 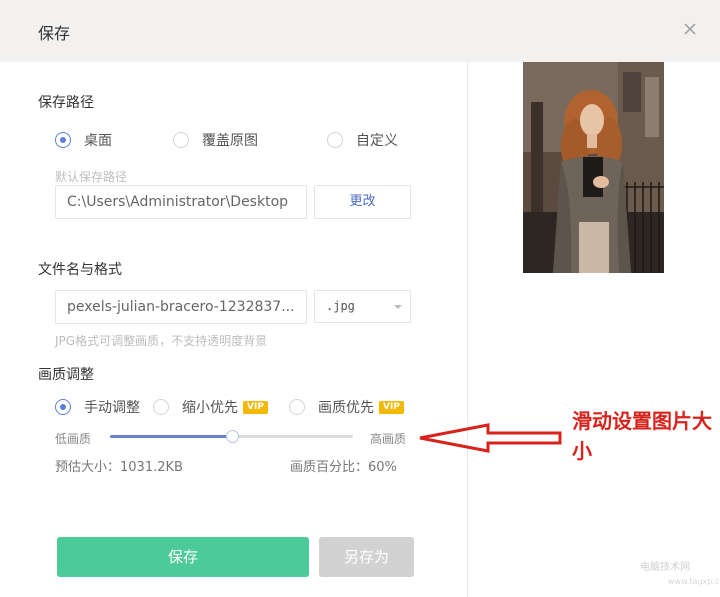 I want to click on radio-label: 画质优先, so click(x=346, y=408).